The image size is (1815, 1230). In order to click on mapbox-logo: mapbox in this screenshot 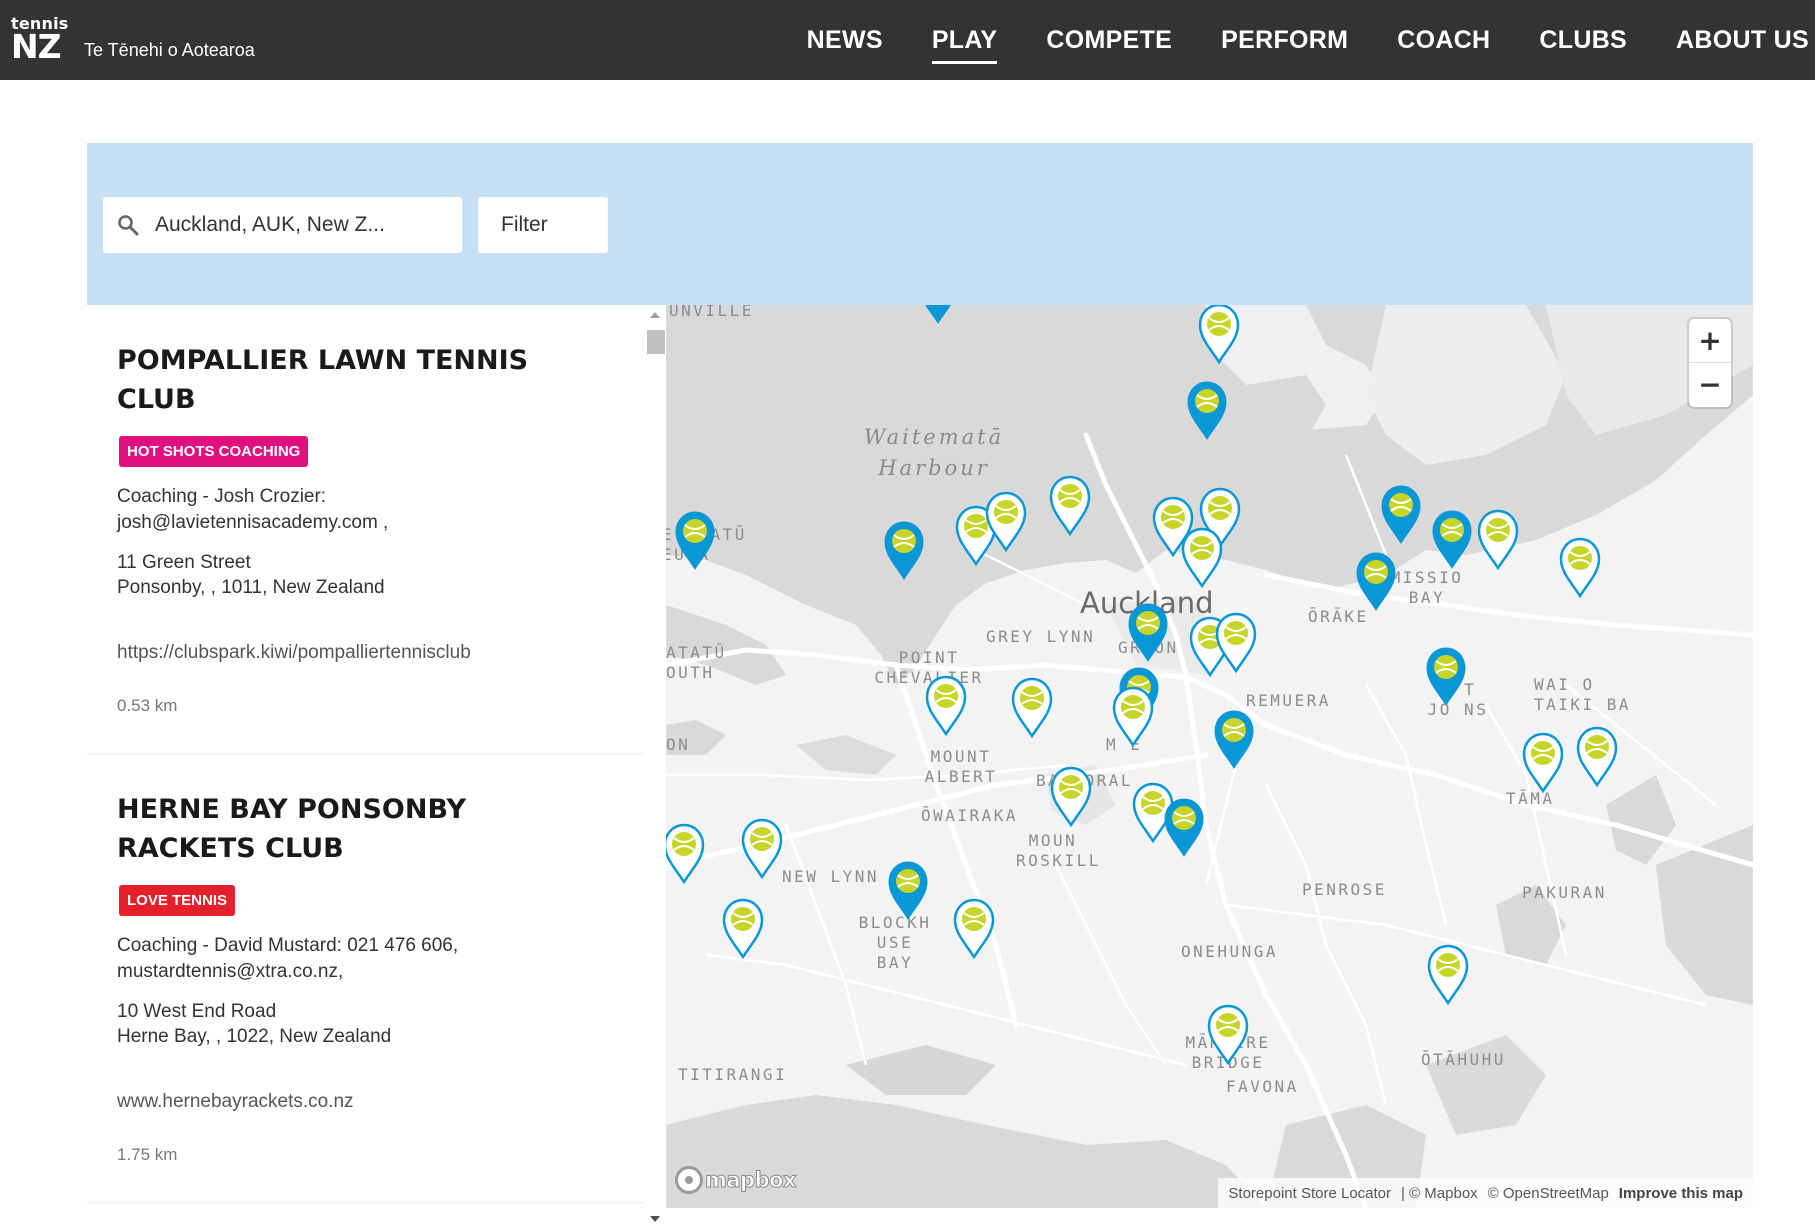, I will do `click(736, 1180)`.